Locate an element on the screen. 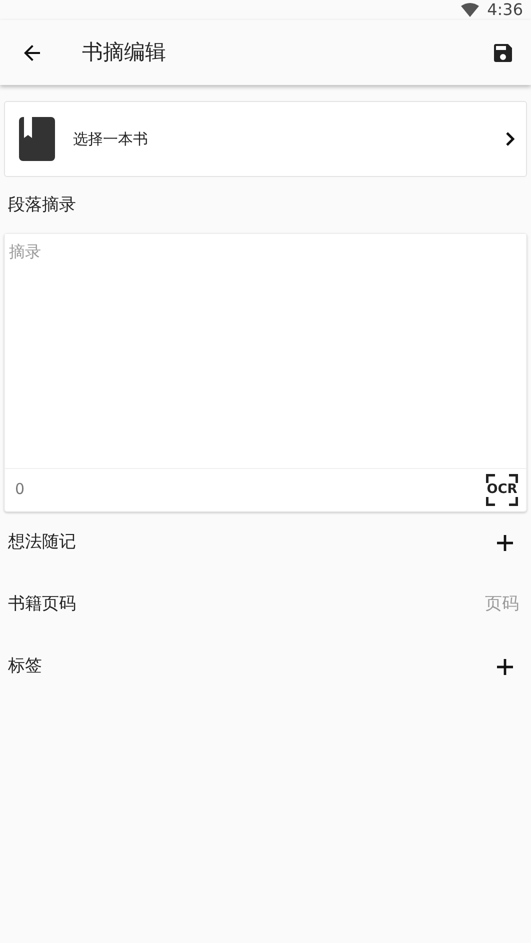 This screenshot has height=943, width=531. book-icon is located at coordinates (37, 139).